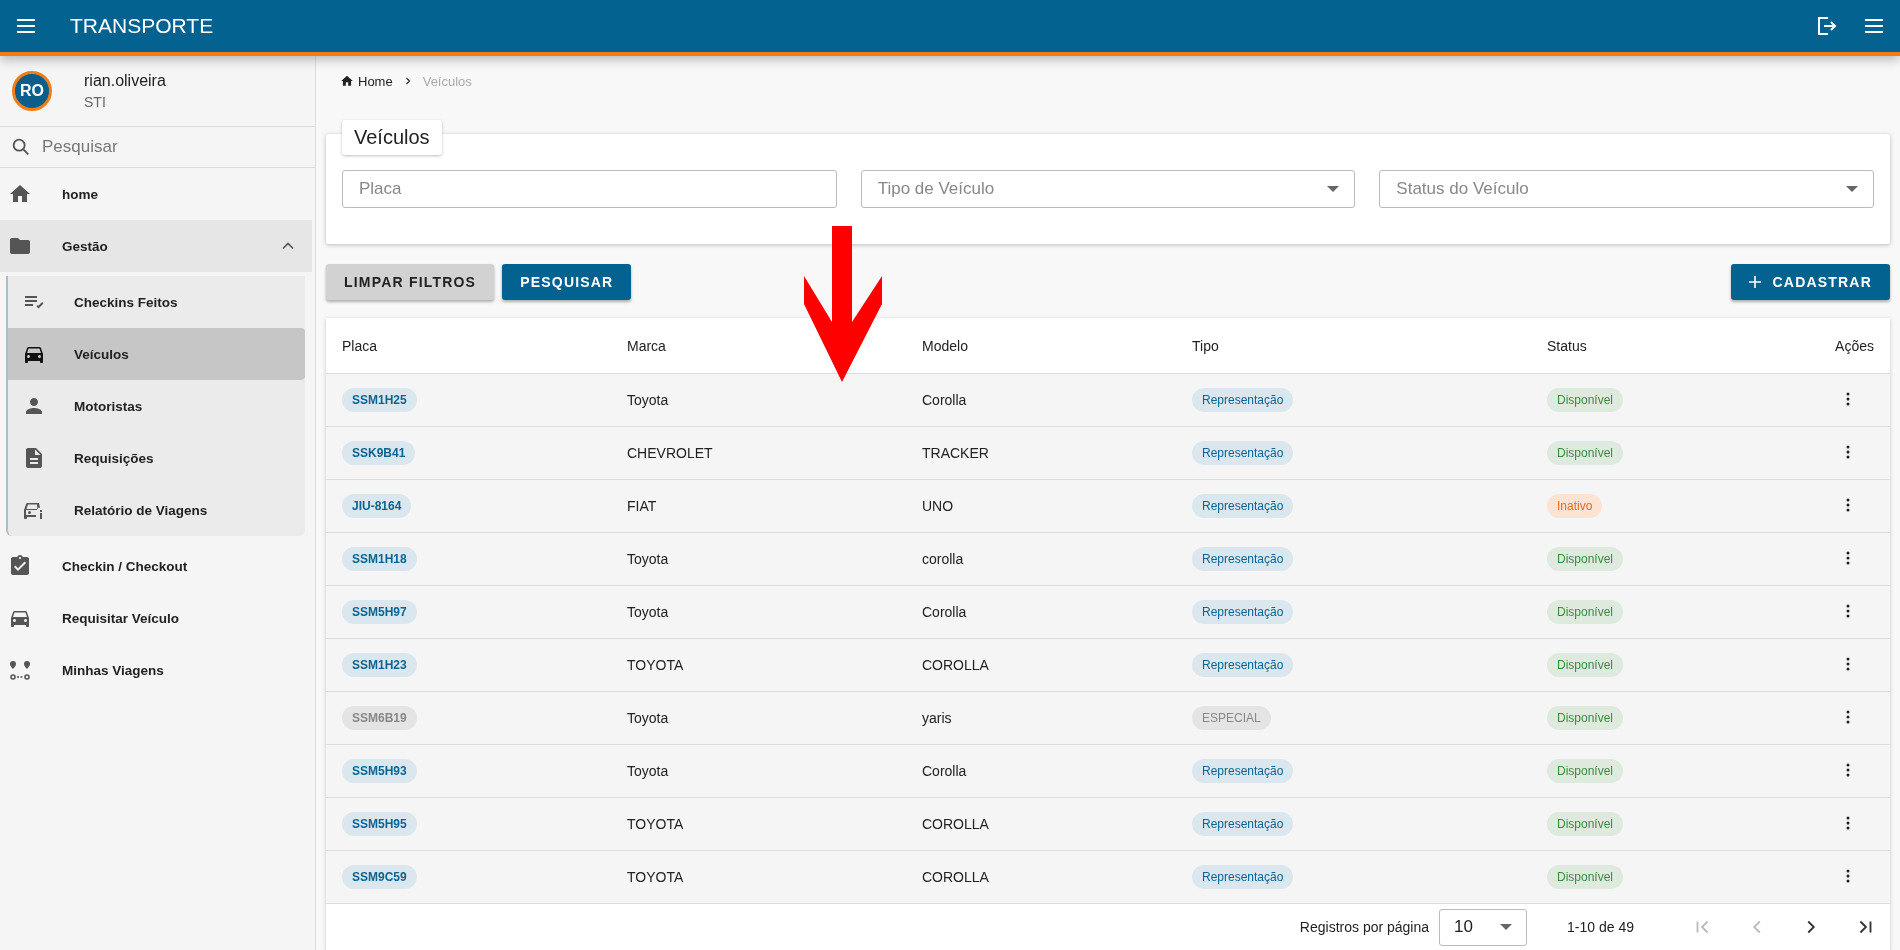 Image resolution: width=1900 pixels, height=950 pixels. Describe the element at coordinates (589, 189) in the screenshot. I see `input-field: Placa` at that location.